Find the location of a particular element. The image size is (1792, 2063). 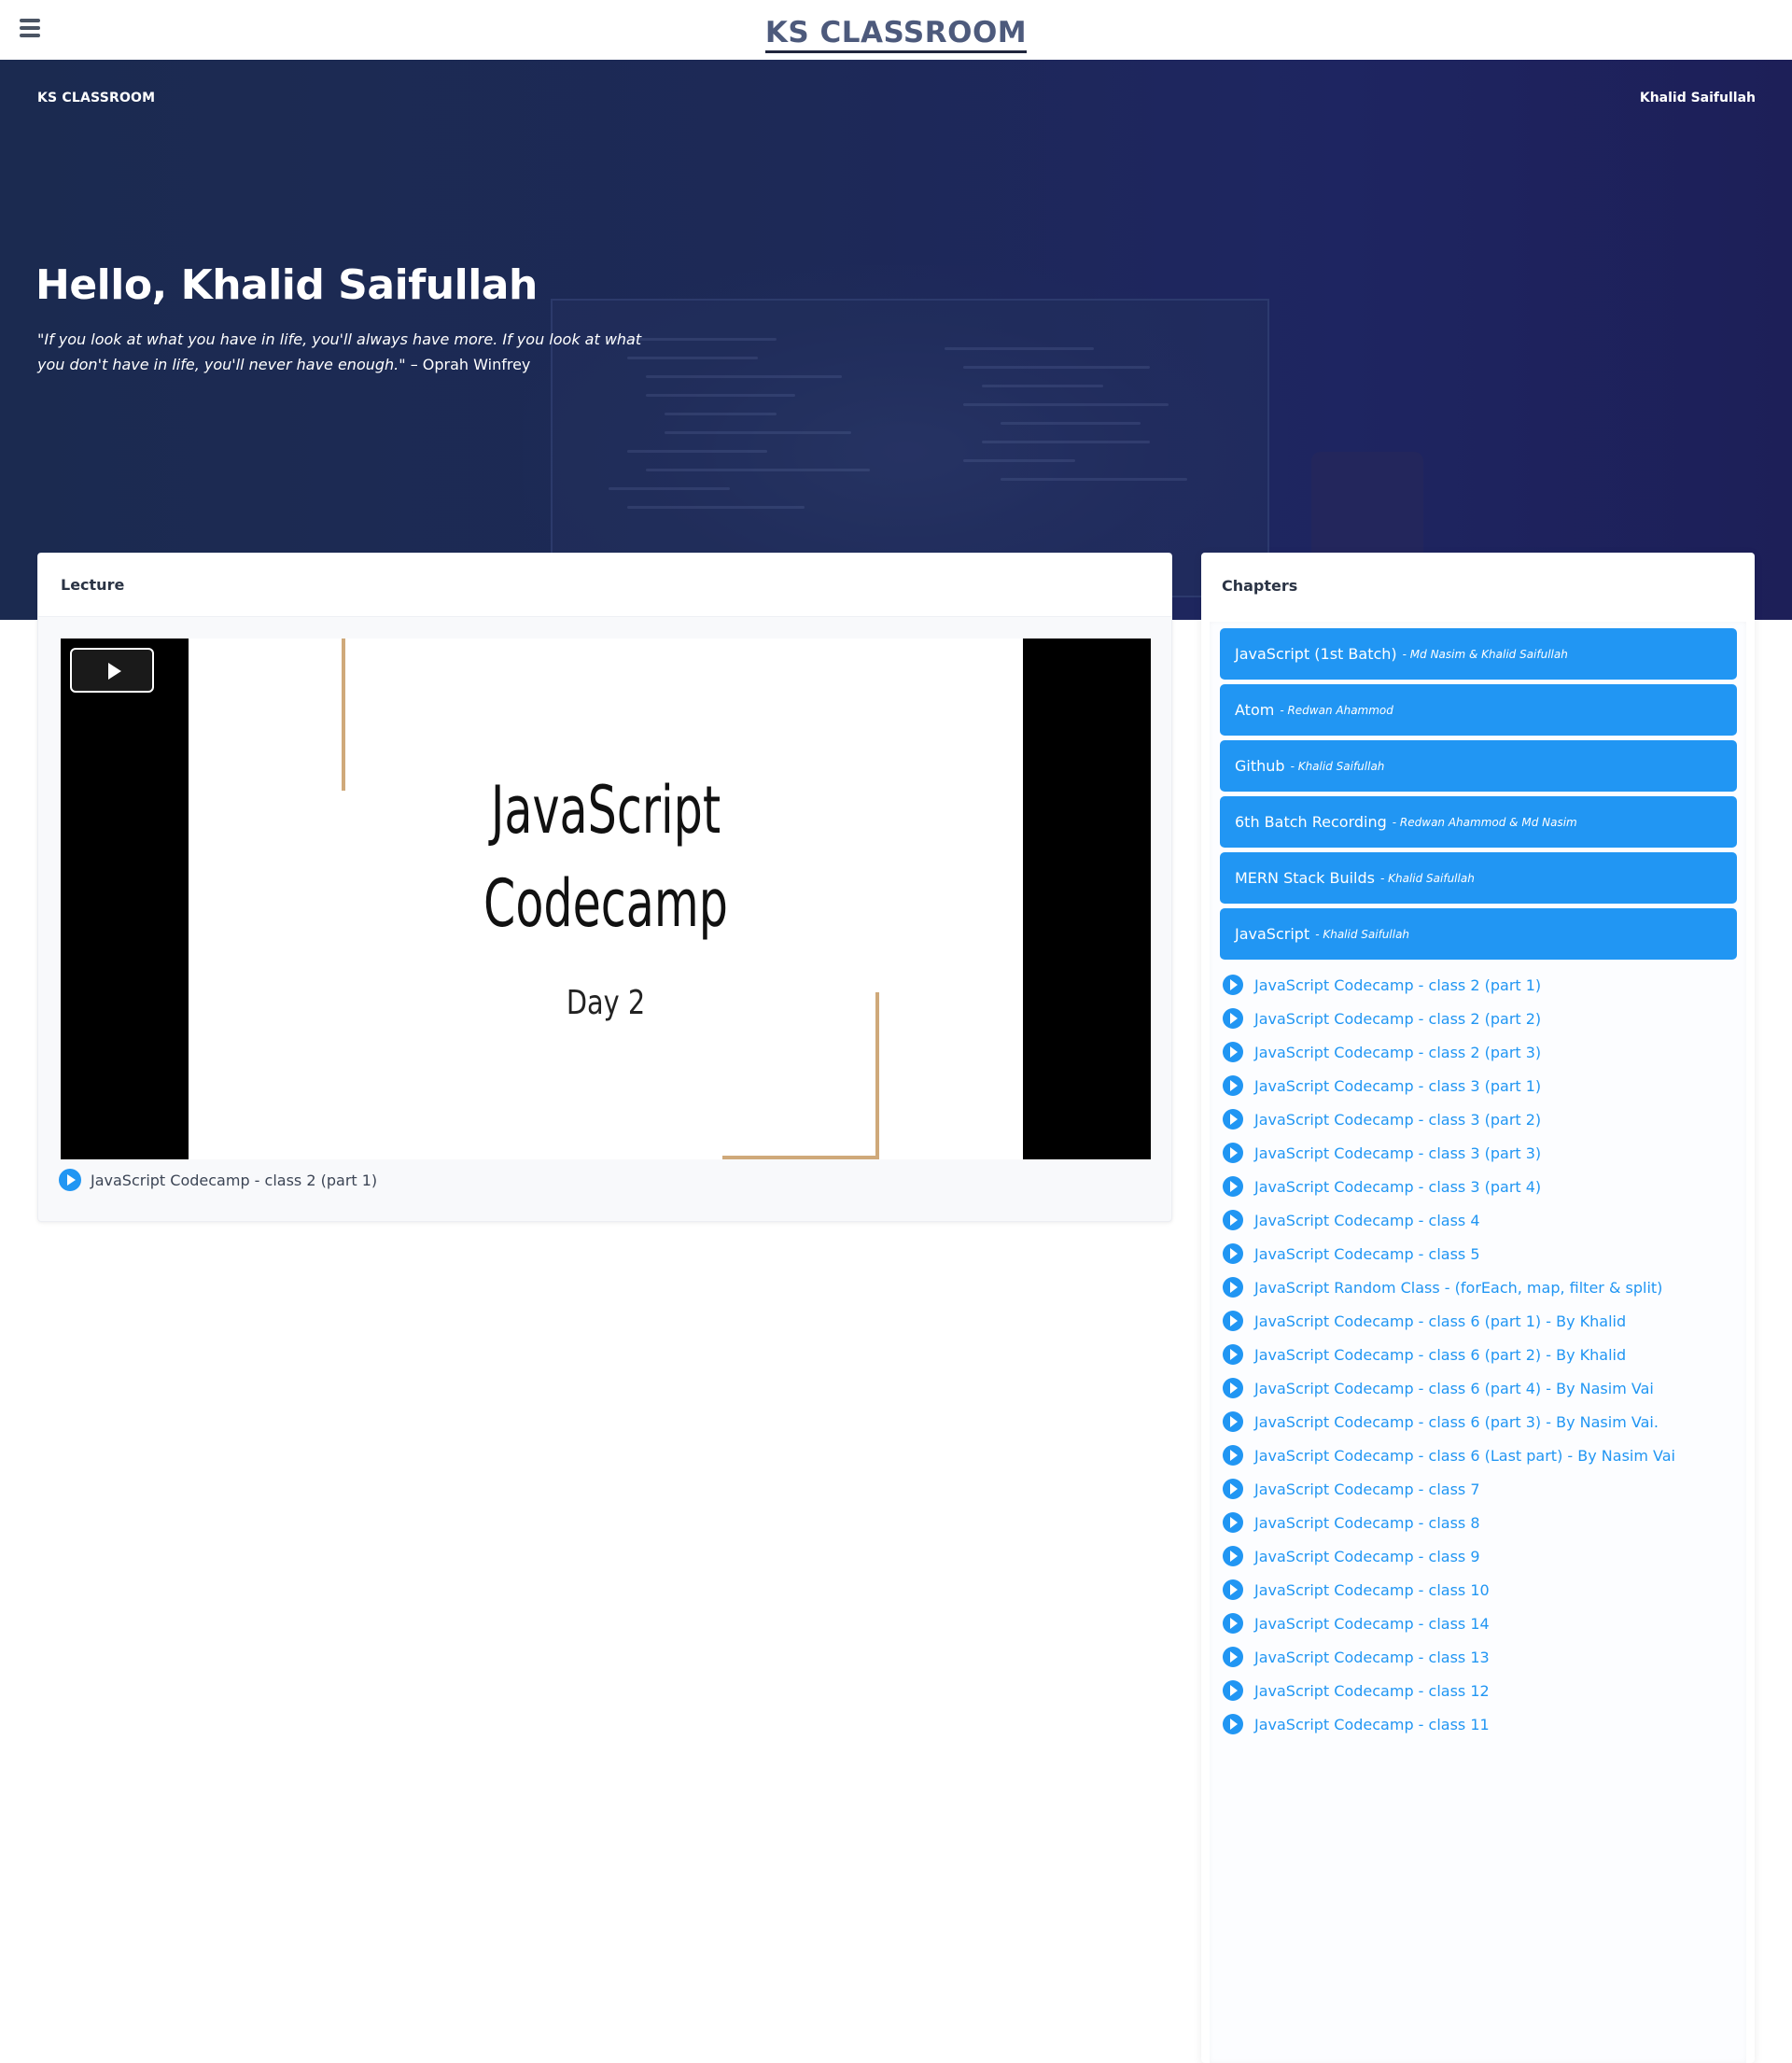

greeting-heading: Hello, Khalid Saifullah is located at coordinates (286, 285).